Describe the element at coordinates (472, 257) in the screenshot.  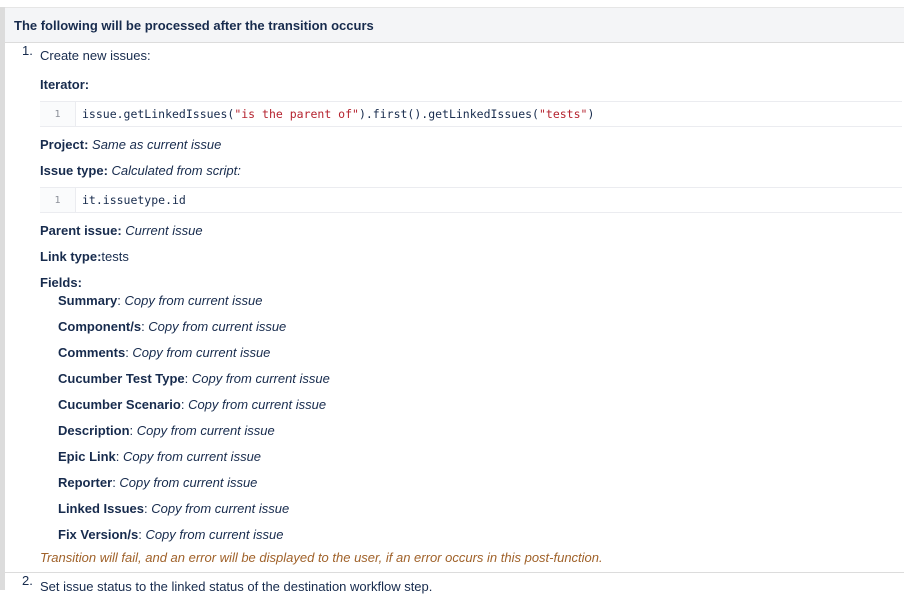
I see `link-type-row: Link type:tests` at that location.